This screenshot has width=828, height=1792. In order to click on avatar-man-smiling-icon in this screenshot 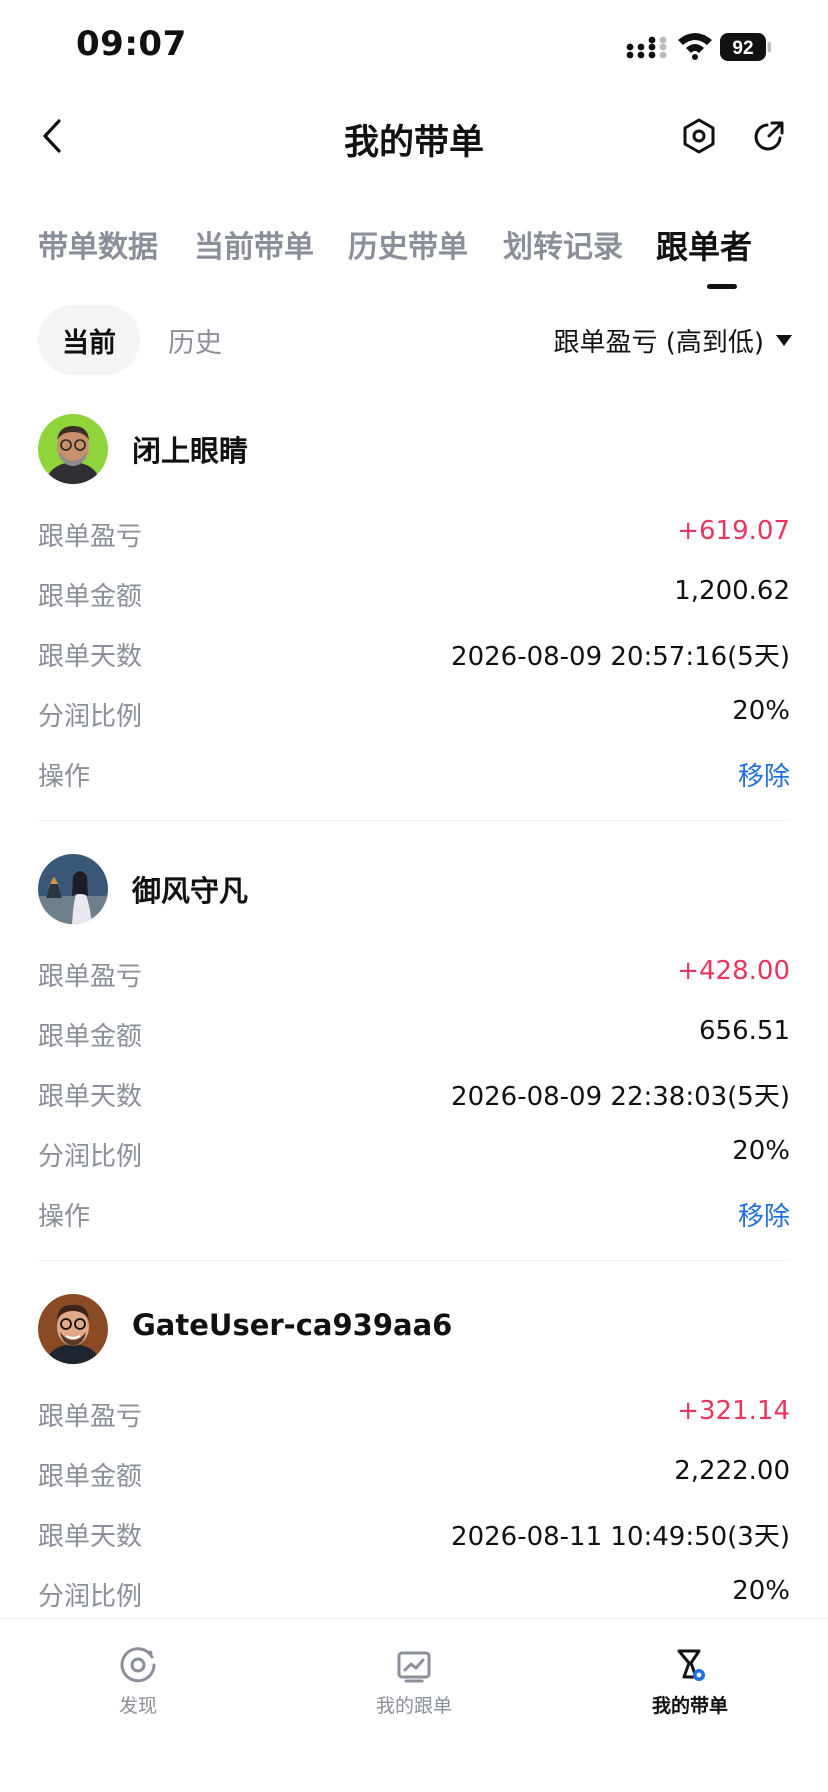, I will do `click(73, 1329)`.